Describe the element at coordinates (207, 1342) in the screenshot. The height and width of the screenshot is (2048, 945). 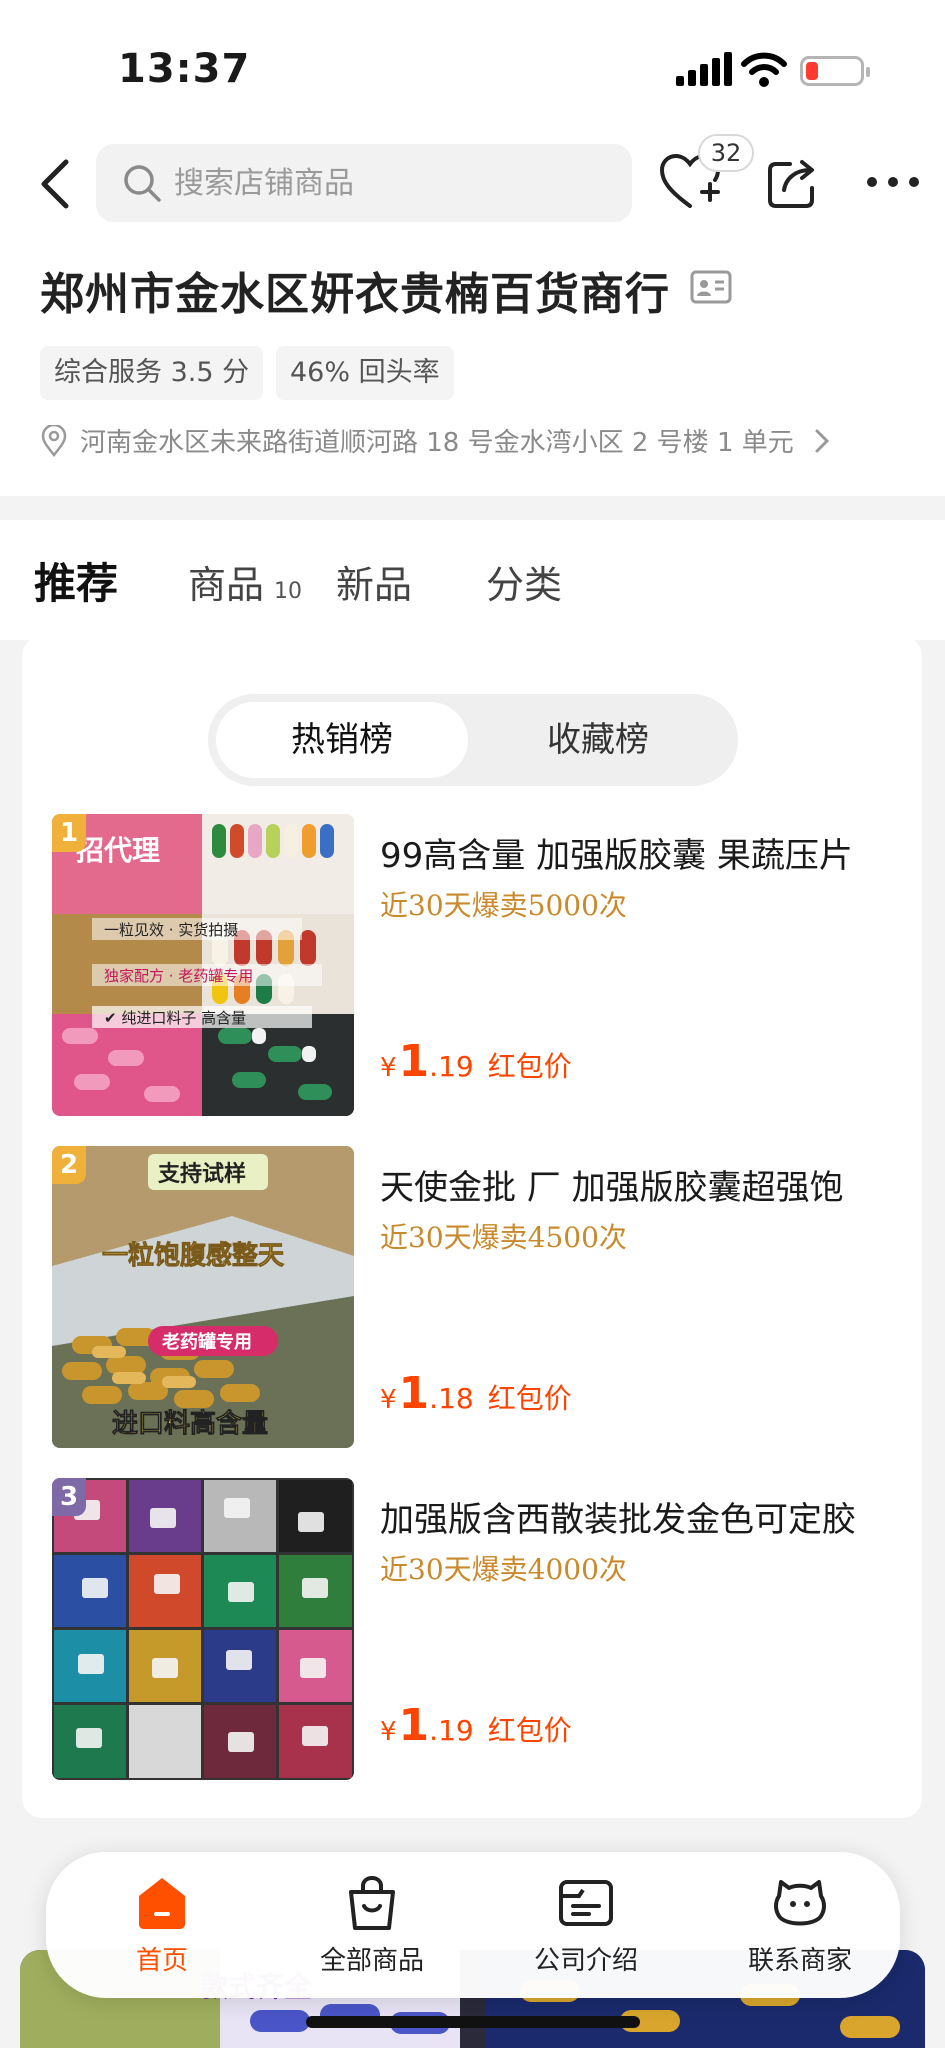
I see `svg-text: 老药罐专用` at that location.